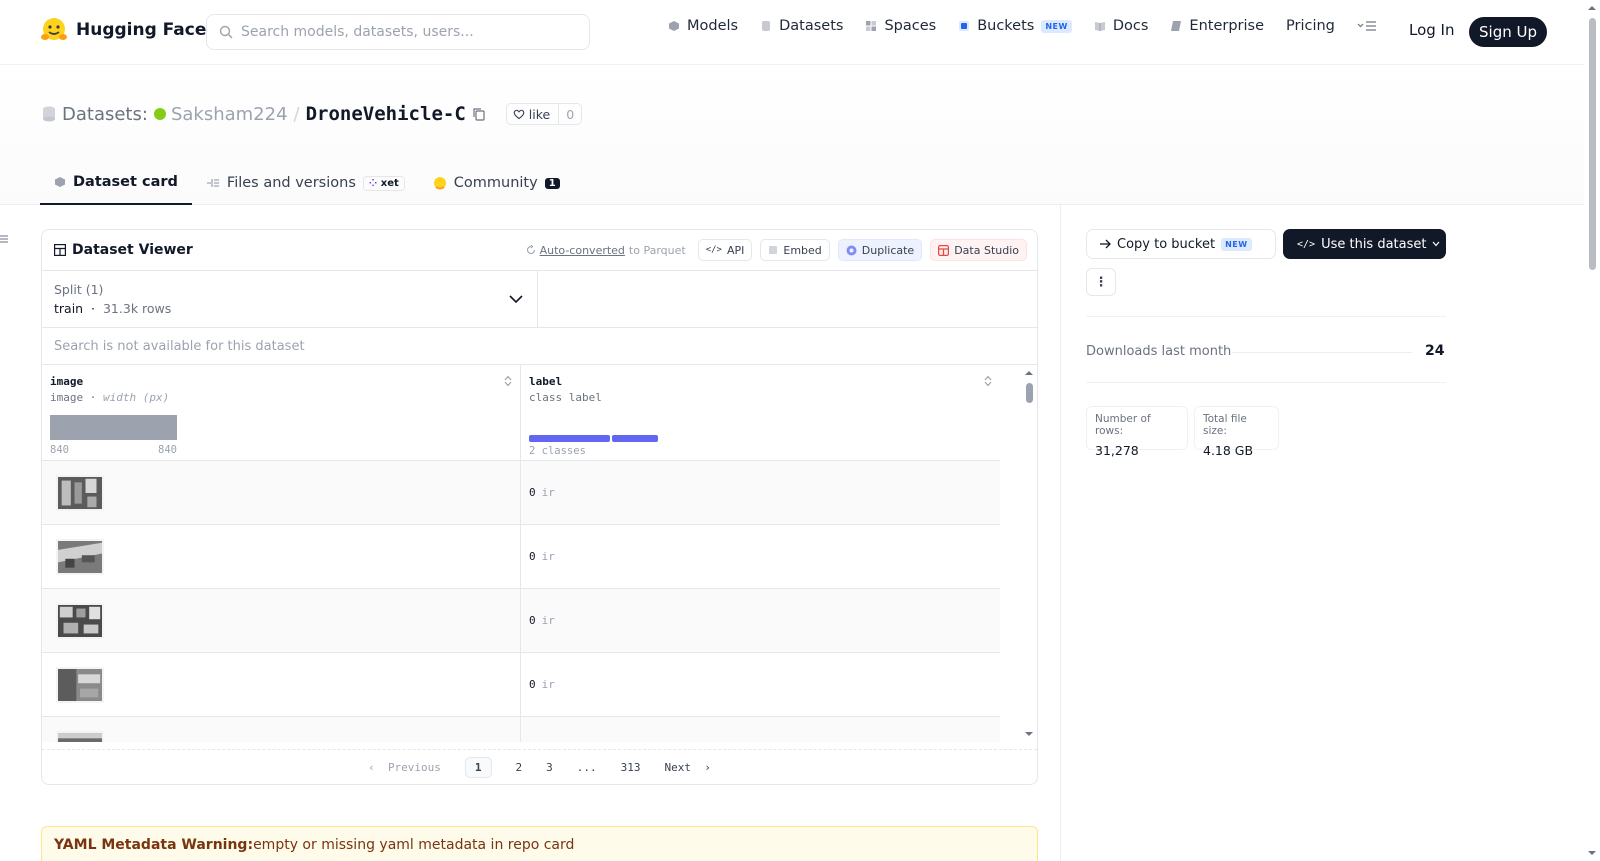 This screenshot has height=861, width=1600. What do you see at coordinates (404, 767) in the screenshot?
I see `previous-page: ‹ Previous` at bounding box center [404, 767].